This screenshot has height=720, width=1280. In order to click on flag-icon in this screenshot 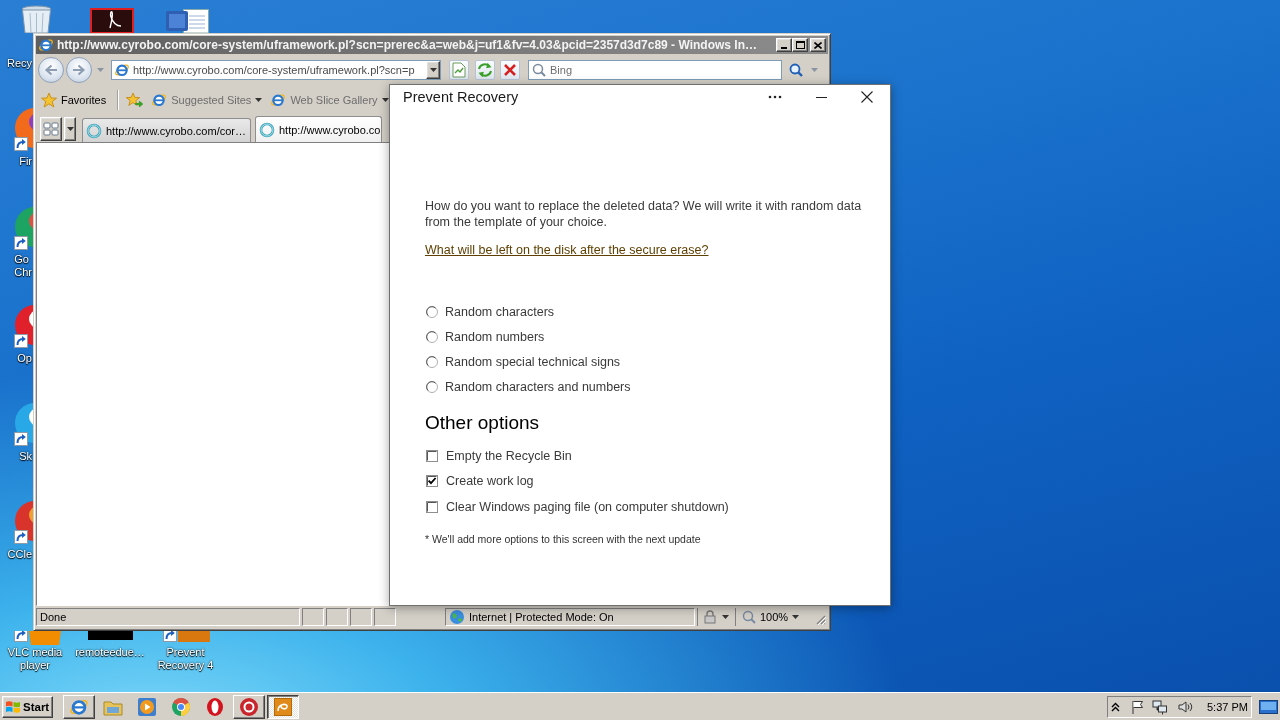, I will do `click(1138, 706)`.